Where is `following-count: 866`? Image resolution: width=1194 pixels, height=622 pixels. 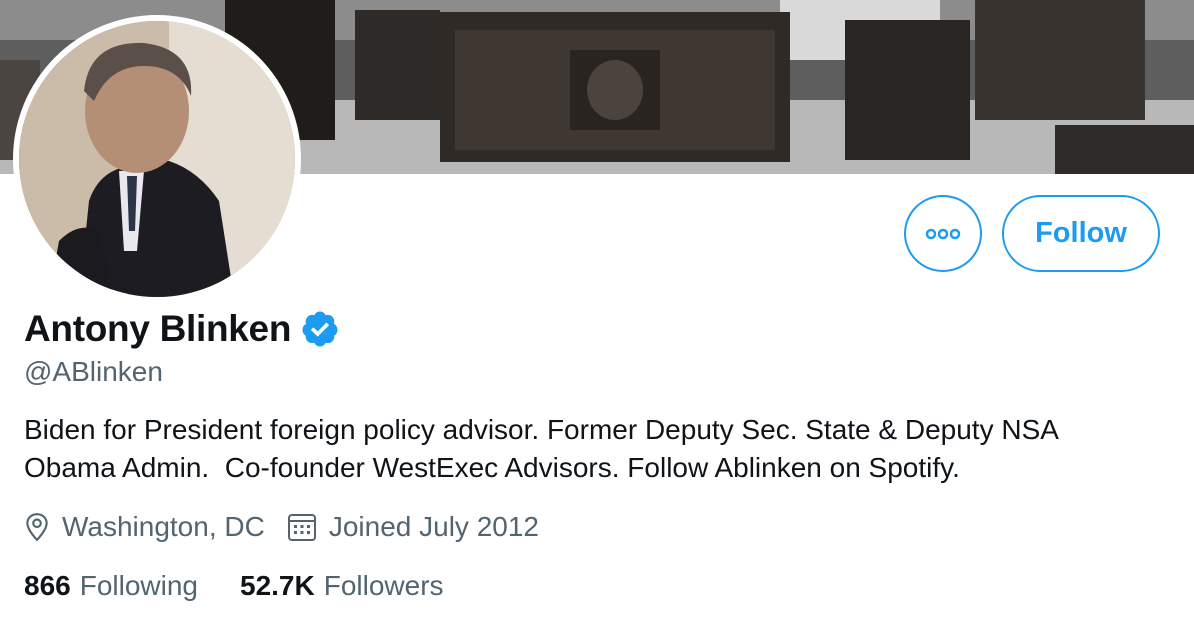
following-count: 866 is located at coordinates (47, 585).